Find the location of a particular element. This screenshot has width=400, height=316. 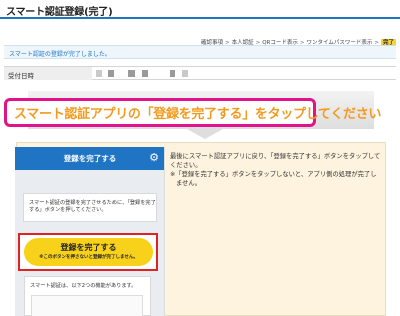

app-features-card: スマート認証は、以下2つの機能があります。 is located at coordinates (87, 296).